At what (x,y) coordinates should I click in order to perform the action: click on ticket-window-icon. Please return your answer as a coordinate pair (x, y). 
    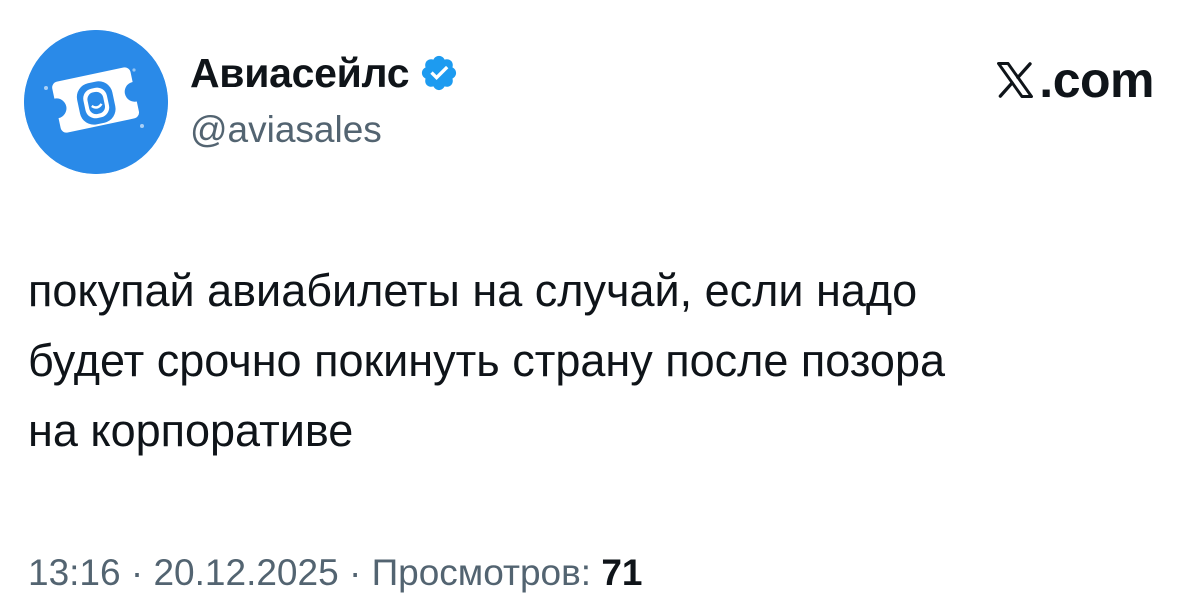
    Looking at the image, I should click on (96, 102).